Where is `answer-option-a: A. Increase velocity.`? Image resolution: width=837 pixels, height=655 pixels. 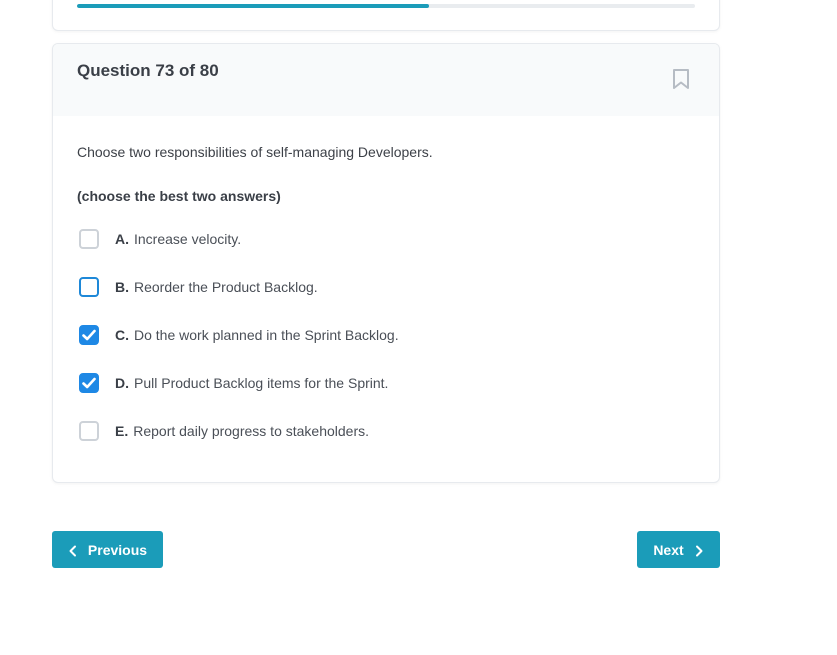
answer-option-a: A. Increase velocity. is located at coordinates (386, 239).